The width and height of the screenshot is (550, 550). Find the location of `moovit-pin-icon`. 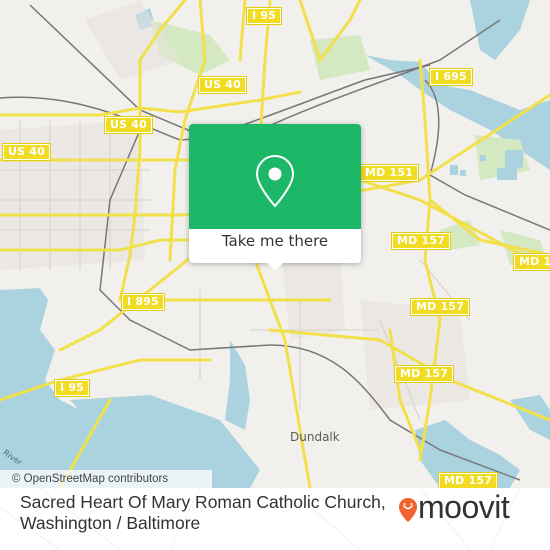

moovit-pin-icon is located at coordinates (408, 510).